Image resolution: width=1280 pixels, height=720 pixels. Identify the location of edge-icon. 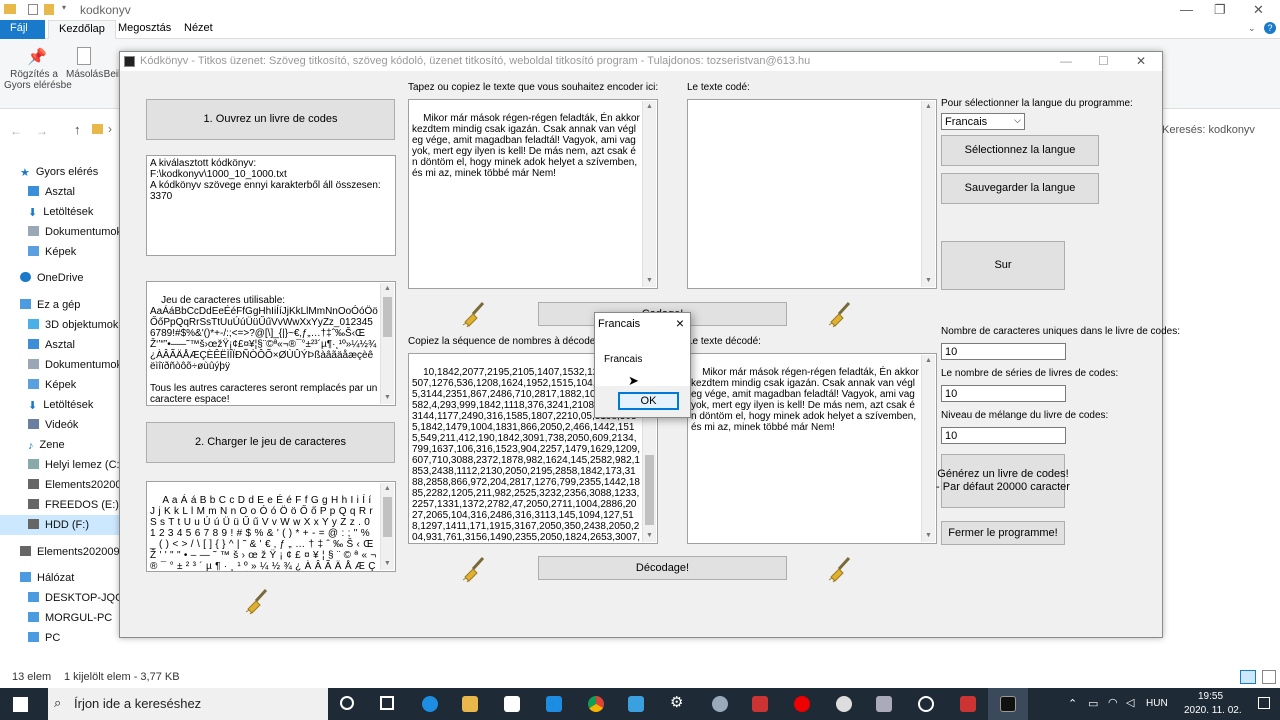
(430, 704).